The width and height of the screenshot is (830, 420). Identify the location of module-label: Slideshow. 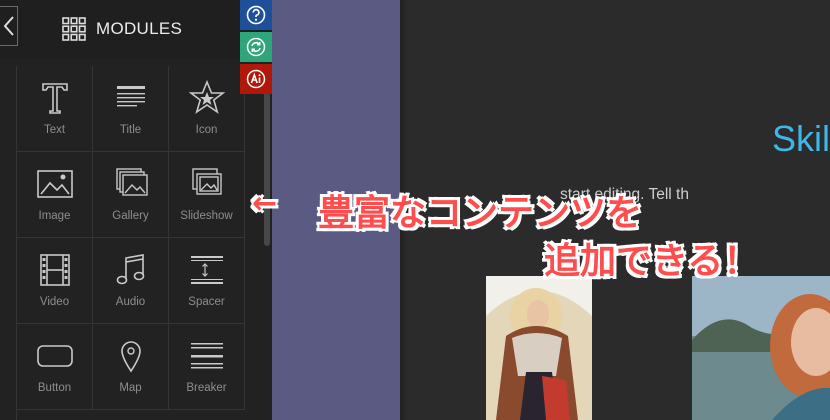
(206, 216).